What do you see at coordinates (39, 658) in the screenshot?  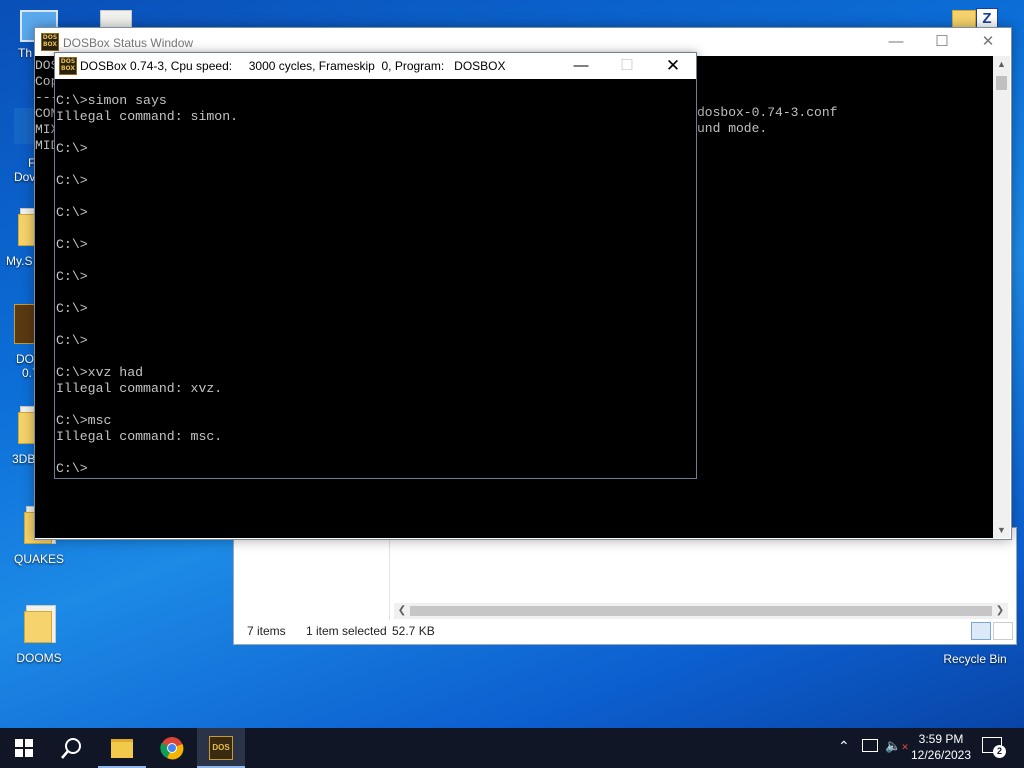 I see `desktop-icon-label: DOOMS` at bounding box center [39, 658].